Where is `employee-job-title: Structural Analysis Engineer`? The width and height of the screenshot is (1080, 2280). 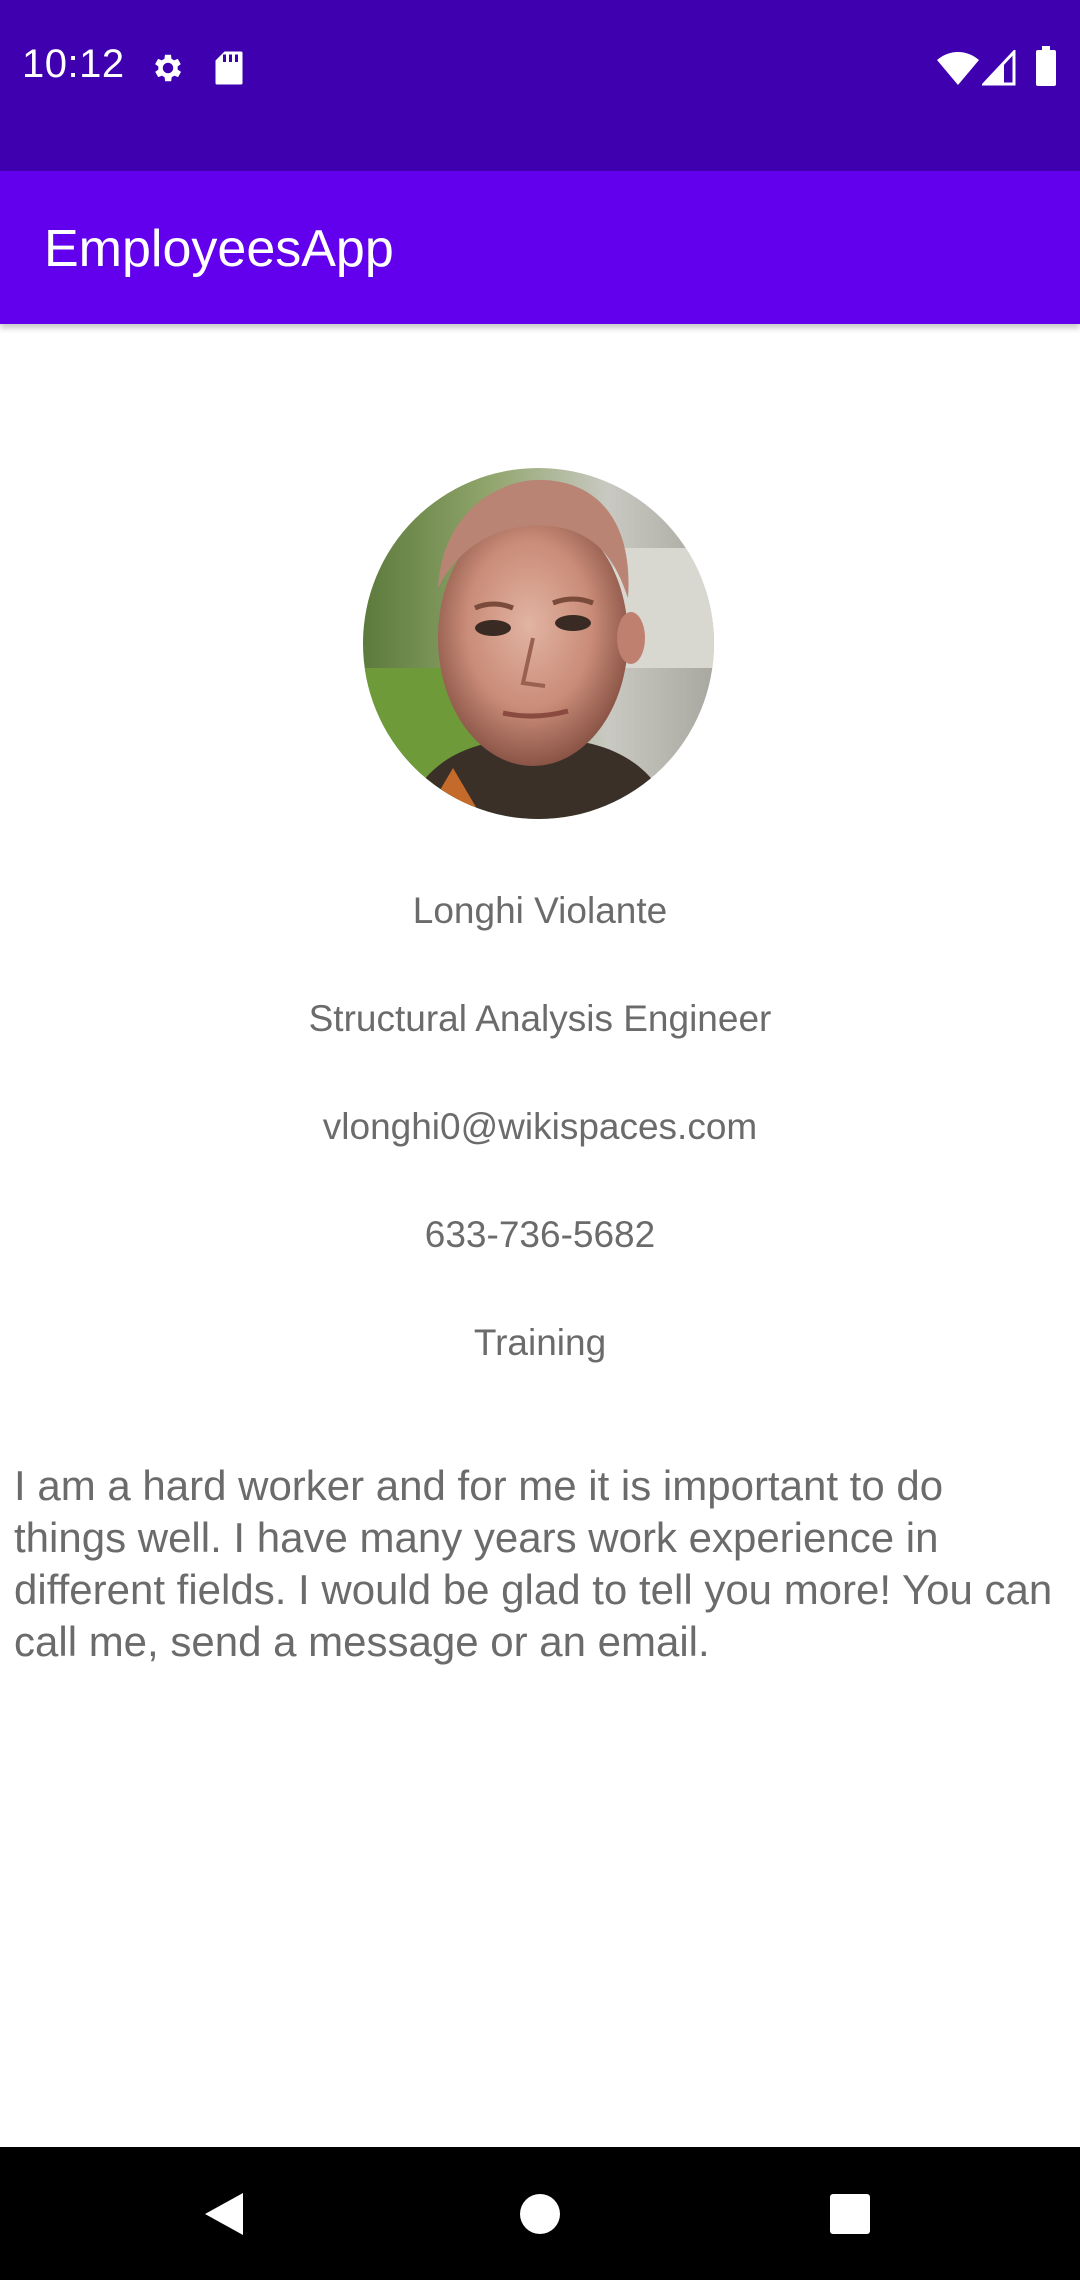
employee-job-title: Structural Analysis Engineer is located at coordinates (540, 1018).